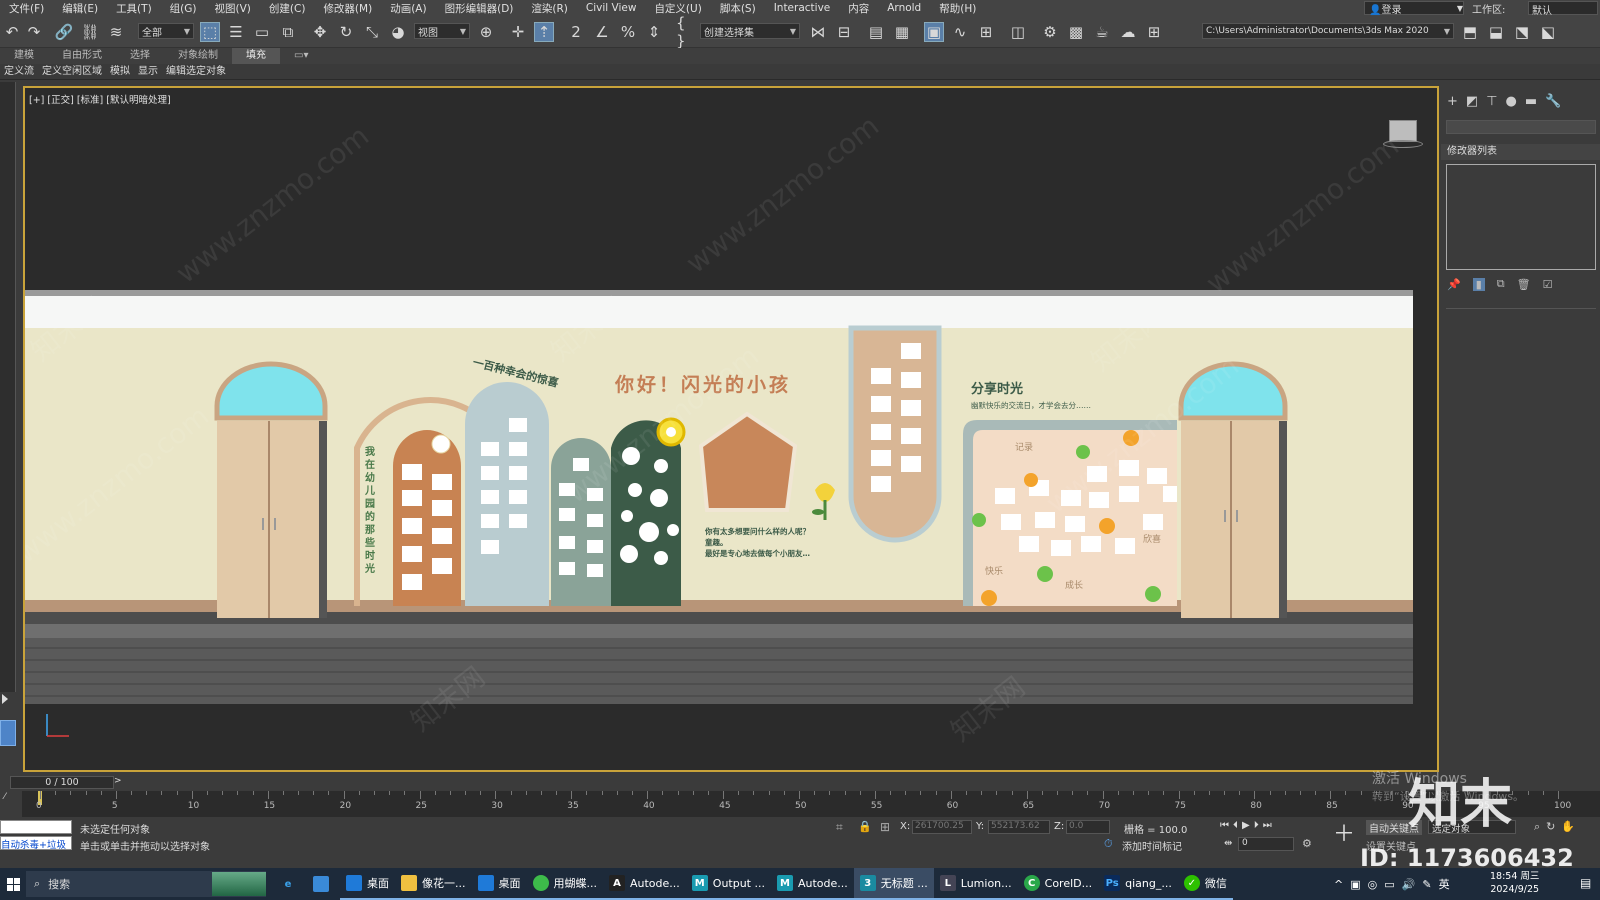  Describe the element at coordinates (1267, 827) in the screenshot. I see `goto-end-icon: ⏭` at that location.